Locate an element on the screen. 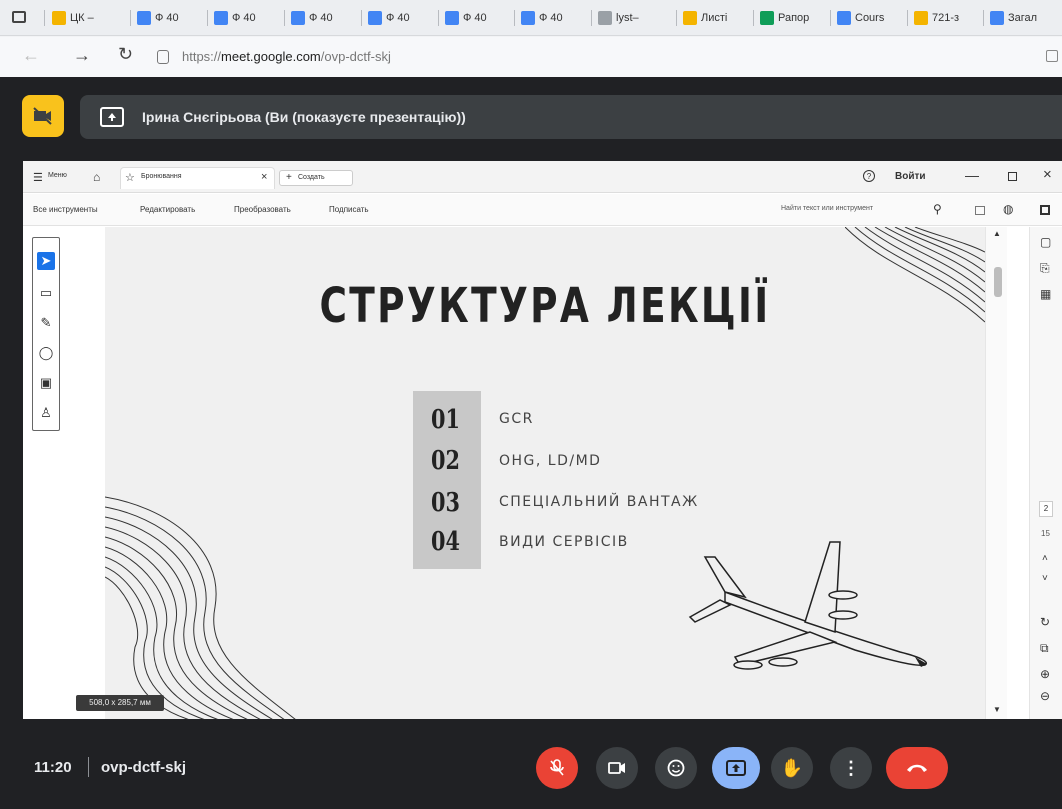  mic-off-button is located at coordinates (557, 768).